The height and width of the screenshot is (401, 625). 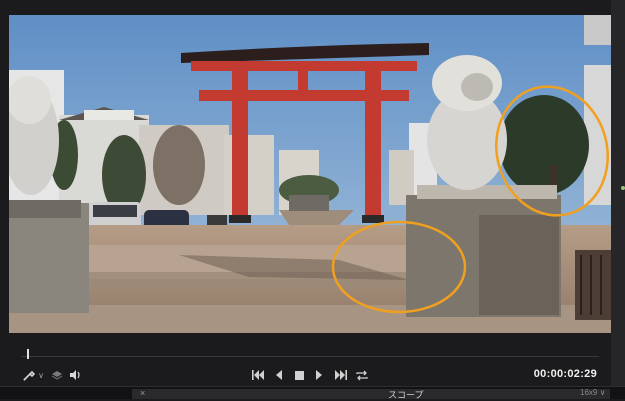 I want to click on loop-icon, so click(x=362, y=375).